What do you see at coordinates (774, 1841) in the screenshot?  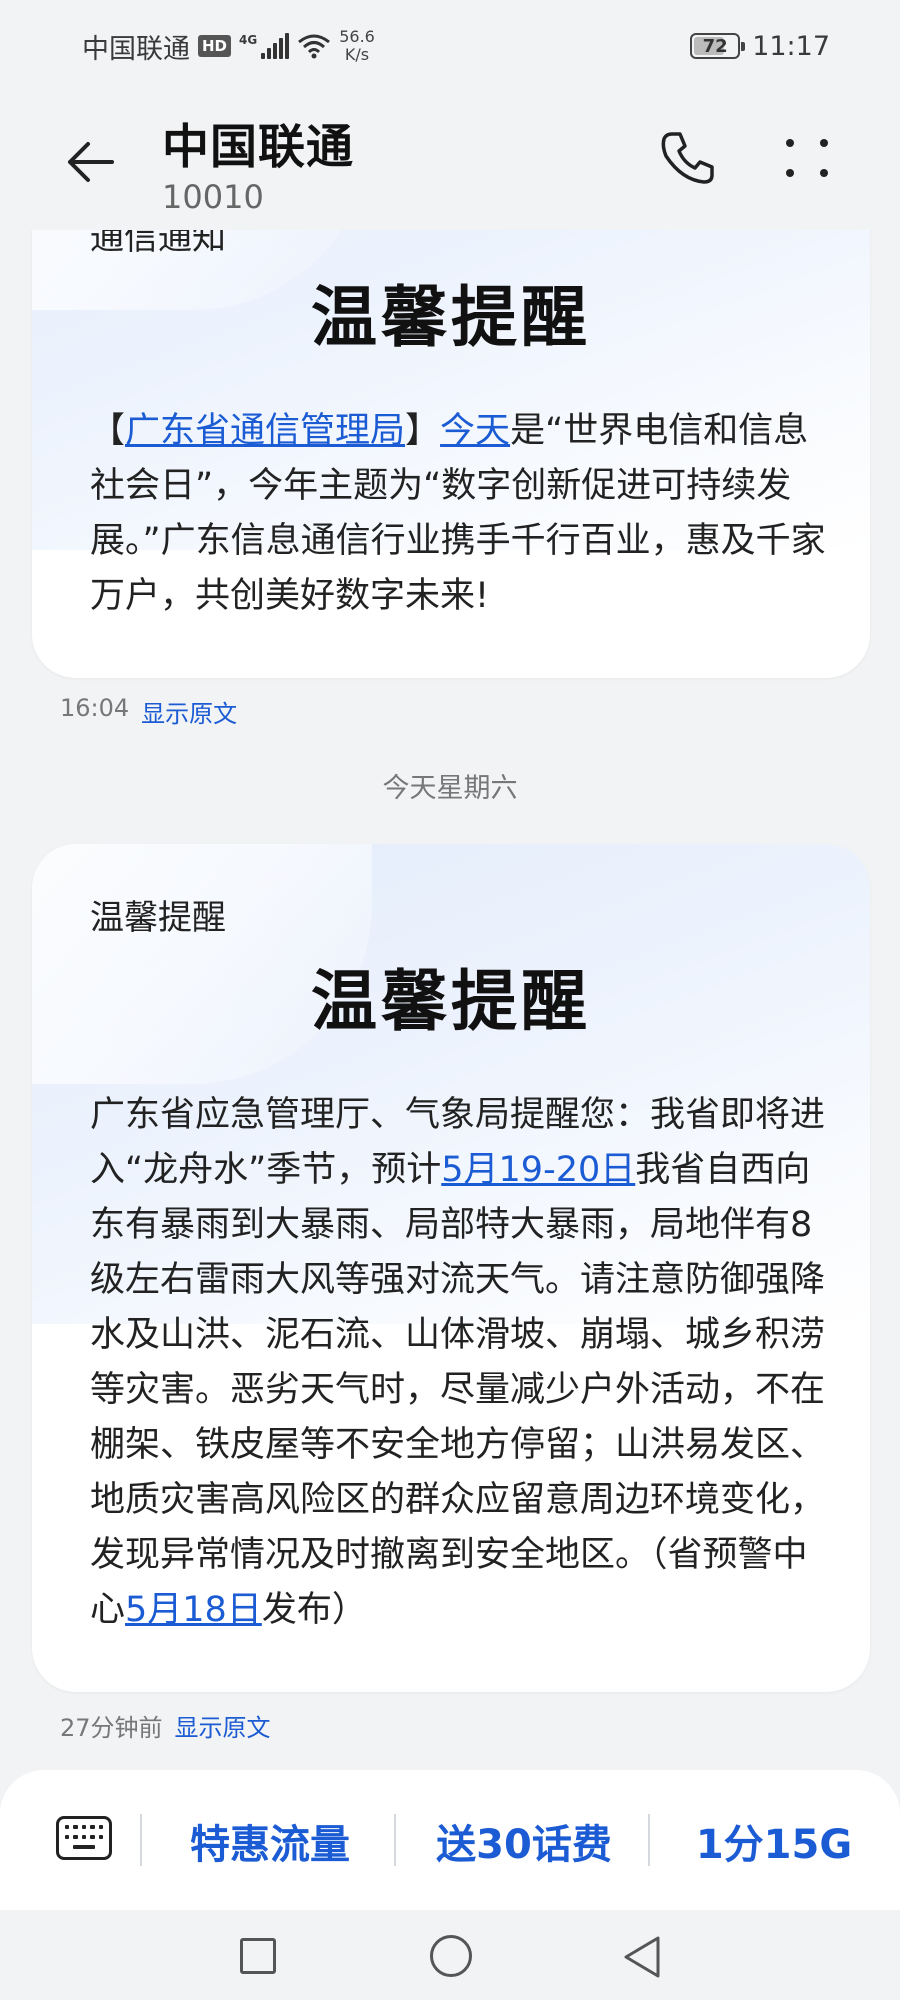 I see `quick-reply-button: 1分15G` at bounding box center [774, 1841].